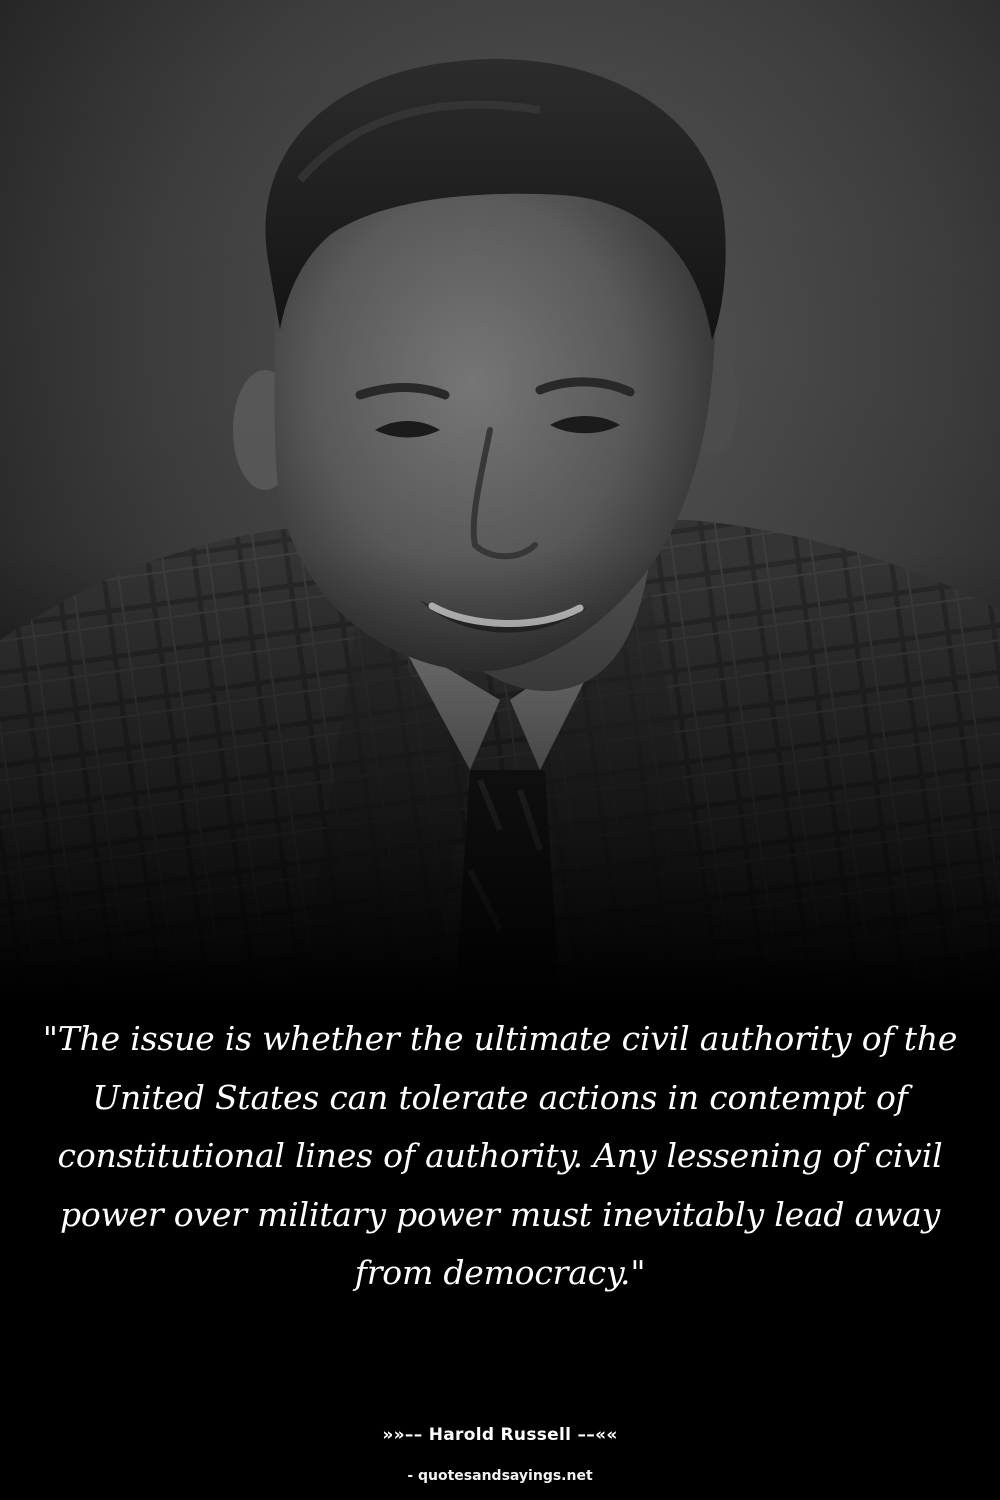 Image resolution: width=1000 pixels, height=1500 pixels. I want to click on source-credit: - quotesandsayings.net, so click(500, 1476).